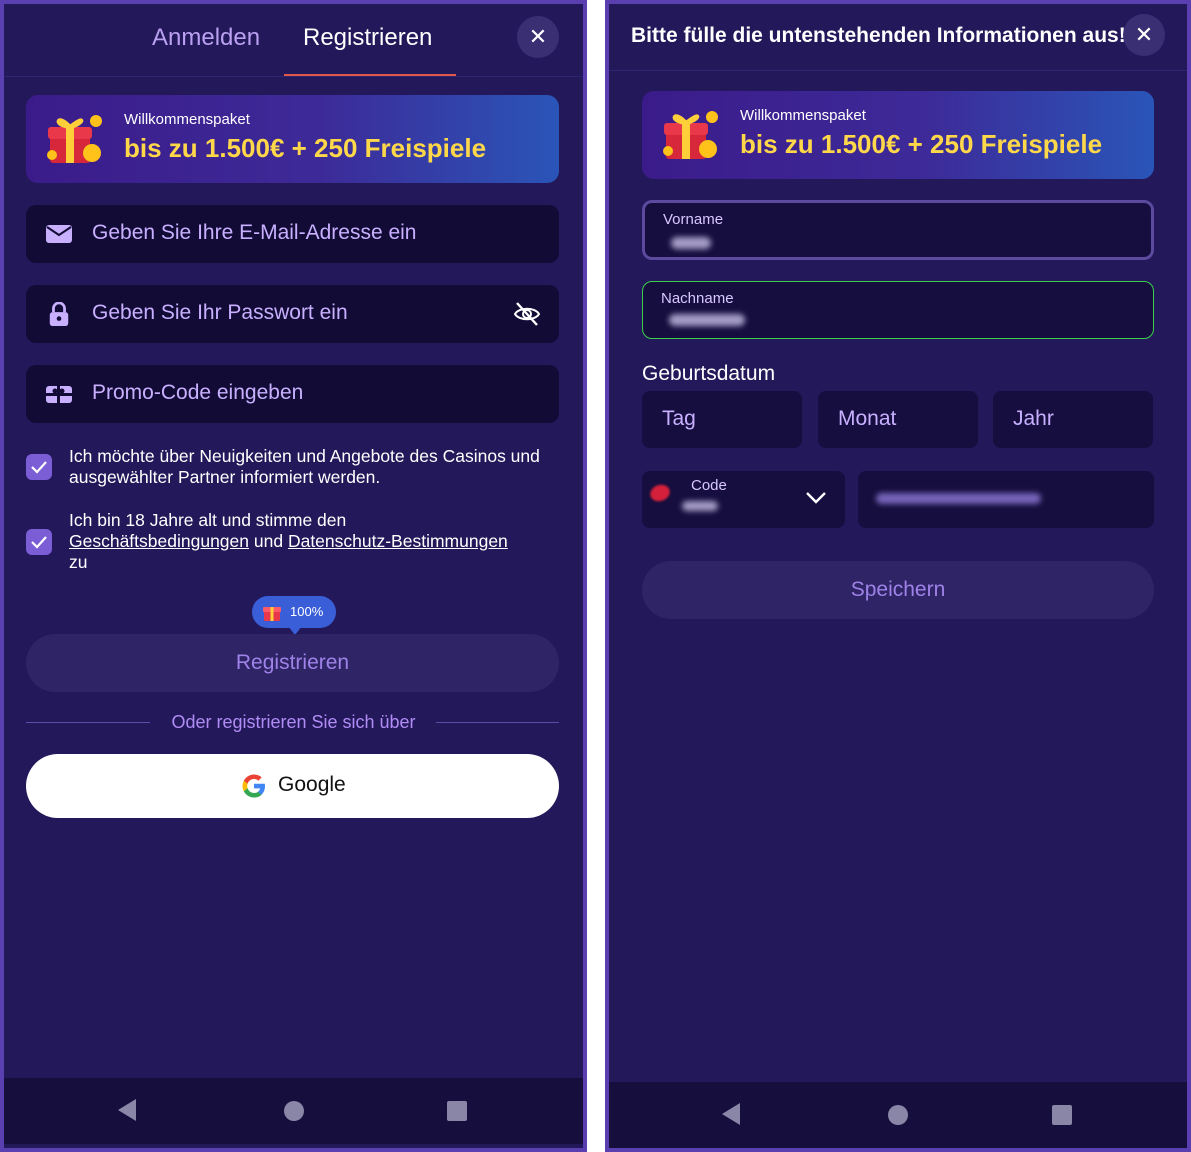  I want to click on news-checkbox, so click(39, 467).